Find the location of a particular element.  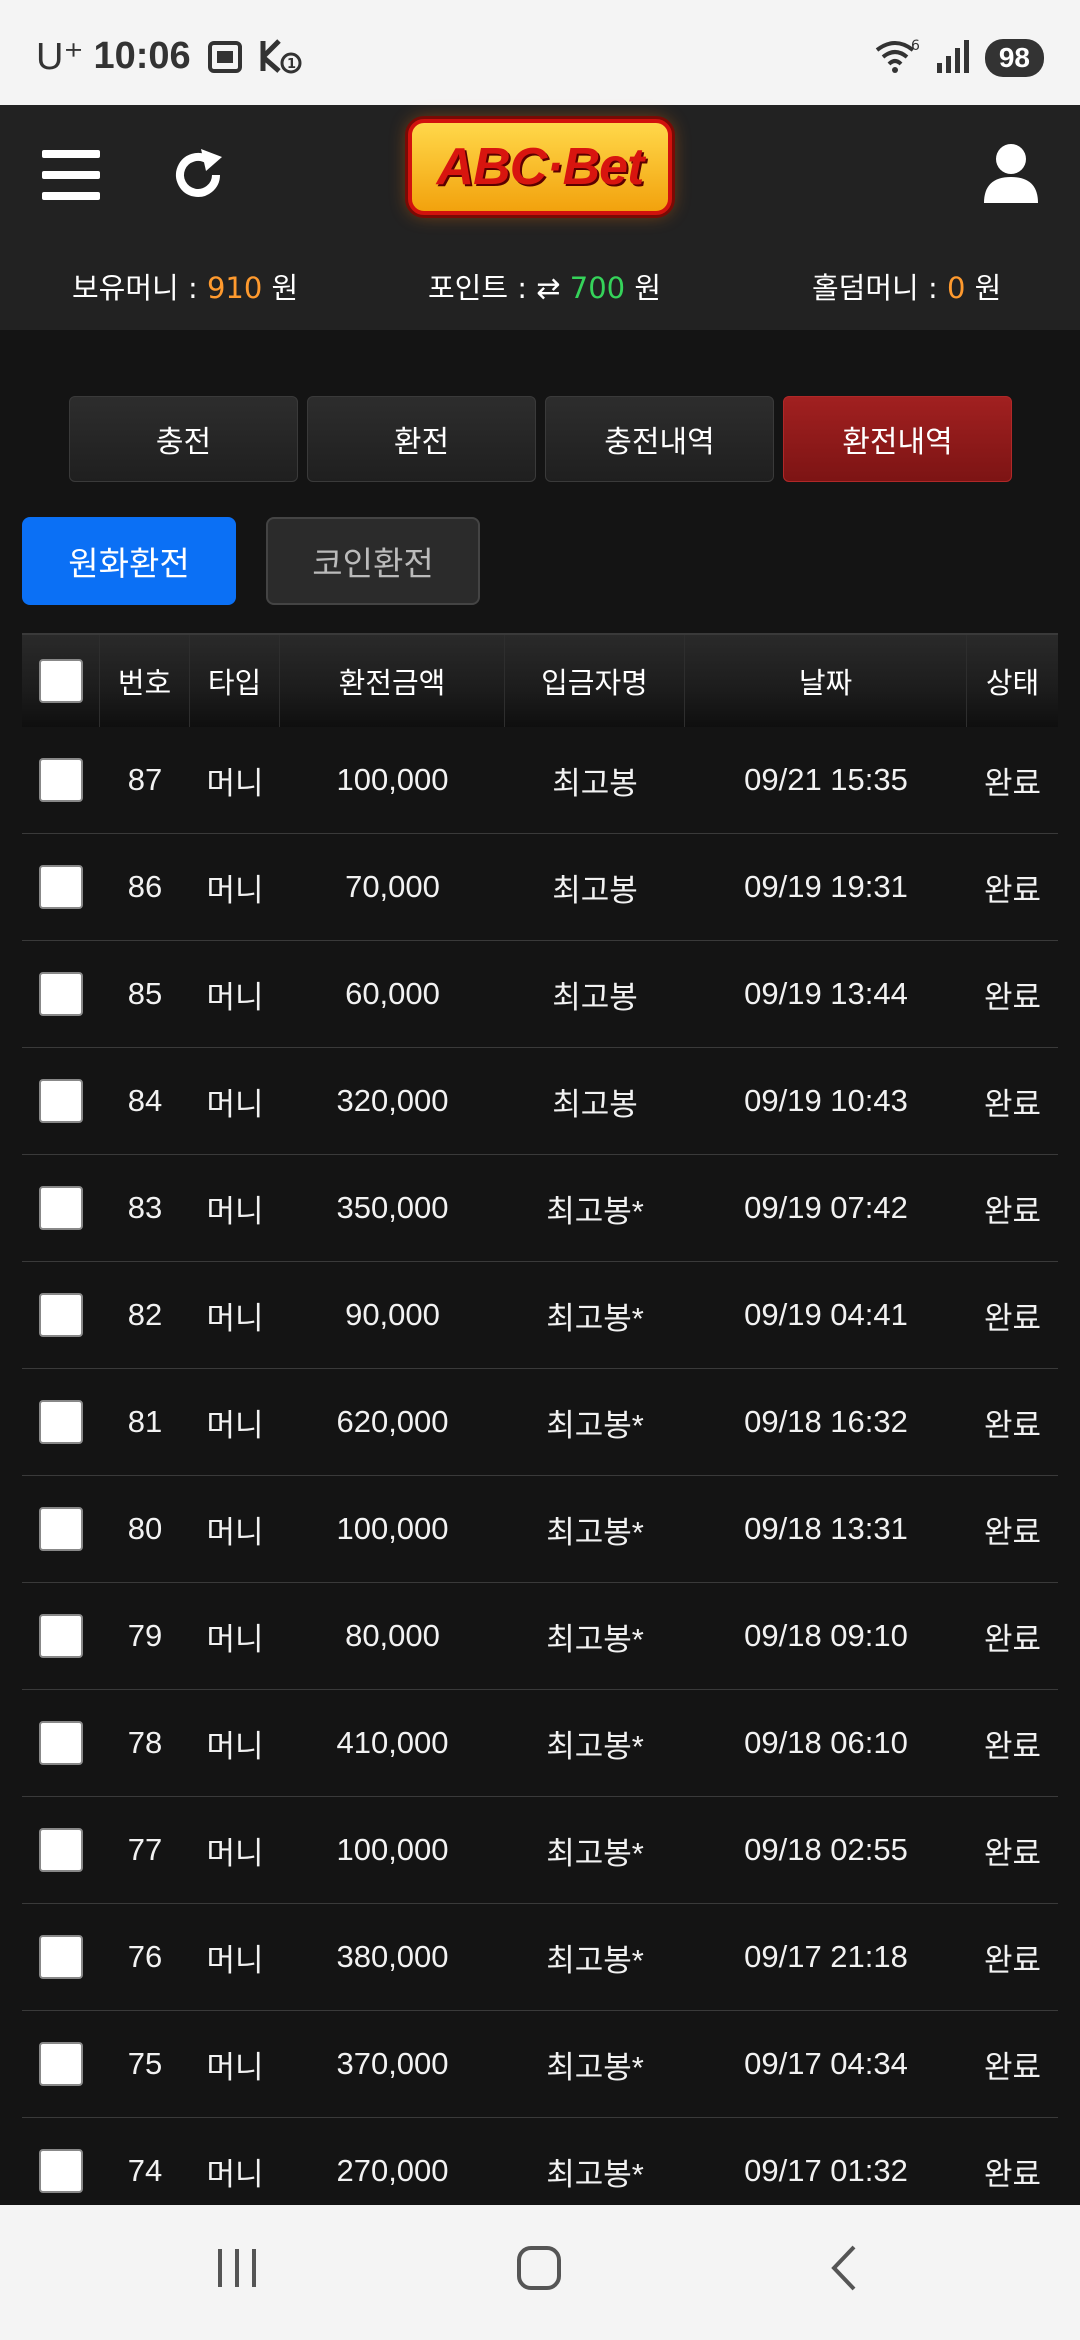

header-status: 상태 is located at coordinates (1012, 683).